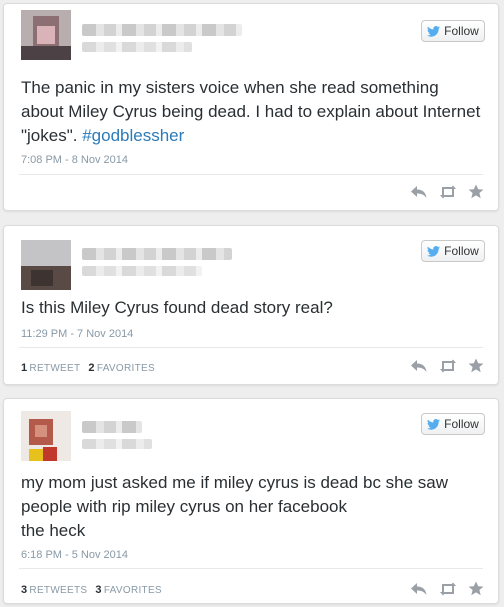 The width and height of the screenshot is (504, 607). What do you see at coordinates (98, 590) in the screenshot?
I see `favorite-count: 3` at bounding box center [98, 590].